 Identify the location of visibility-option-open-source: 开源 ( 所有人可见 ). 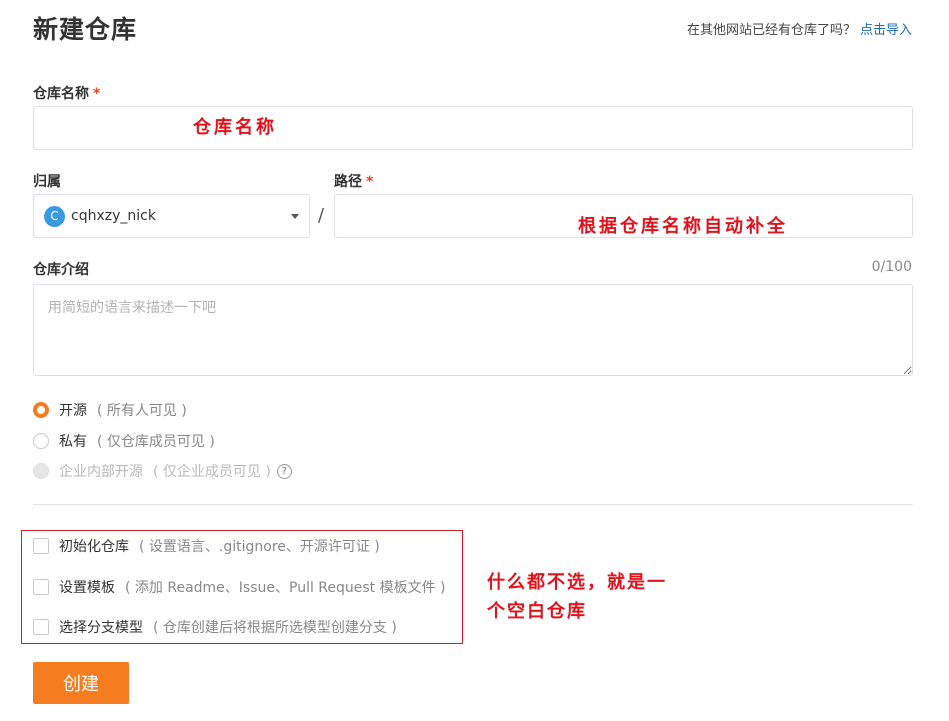
(110, 410).